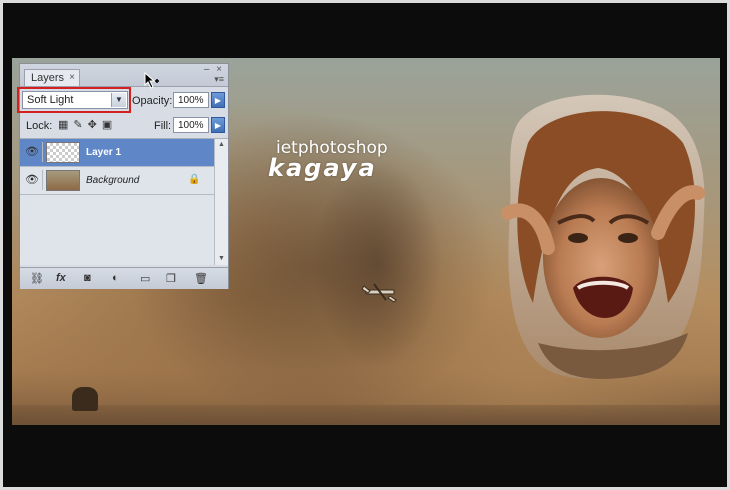 This screenshot has height=490, width=730. Describe the element at coordinates (74, 100) in the screenshot. I see `red-highlight-annotation` at that location.